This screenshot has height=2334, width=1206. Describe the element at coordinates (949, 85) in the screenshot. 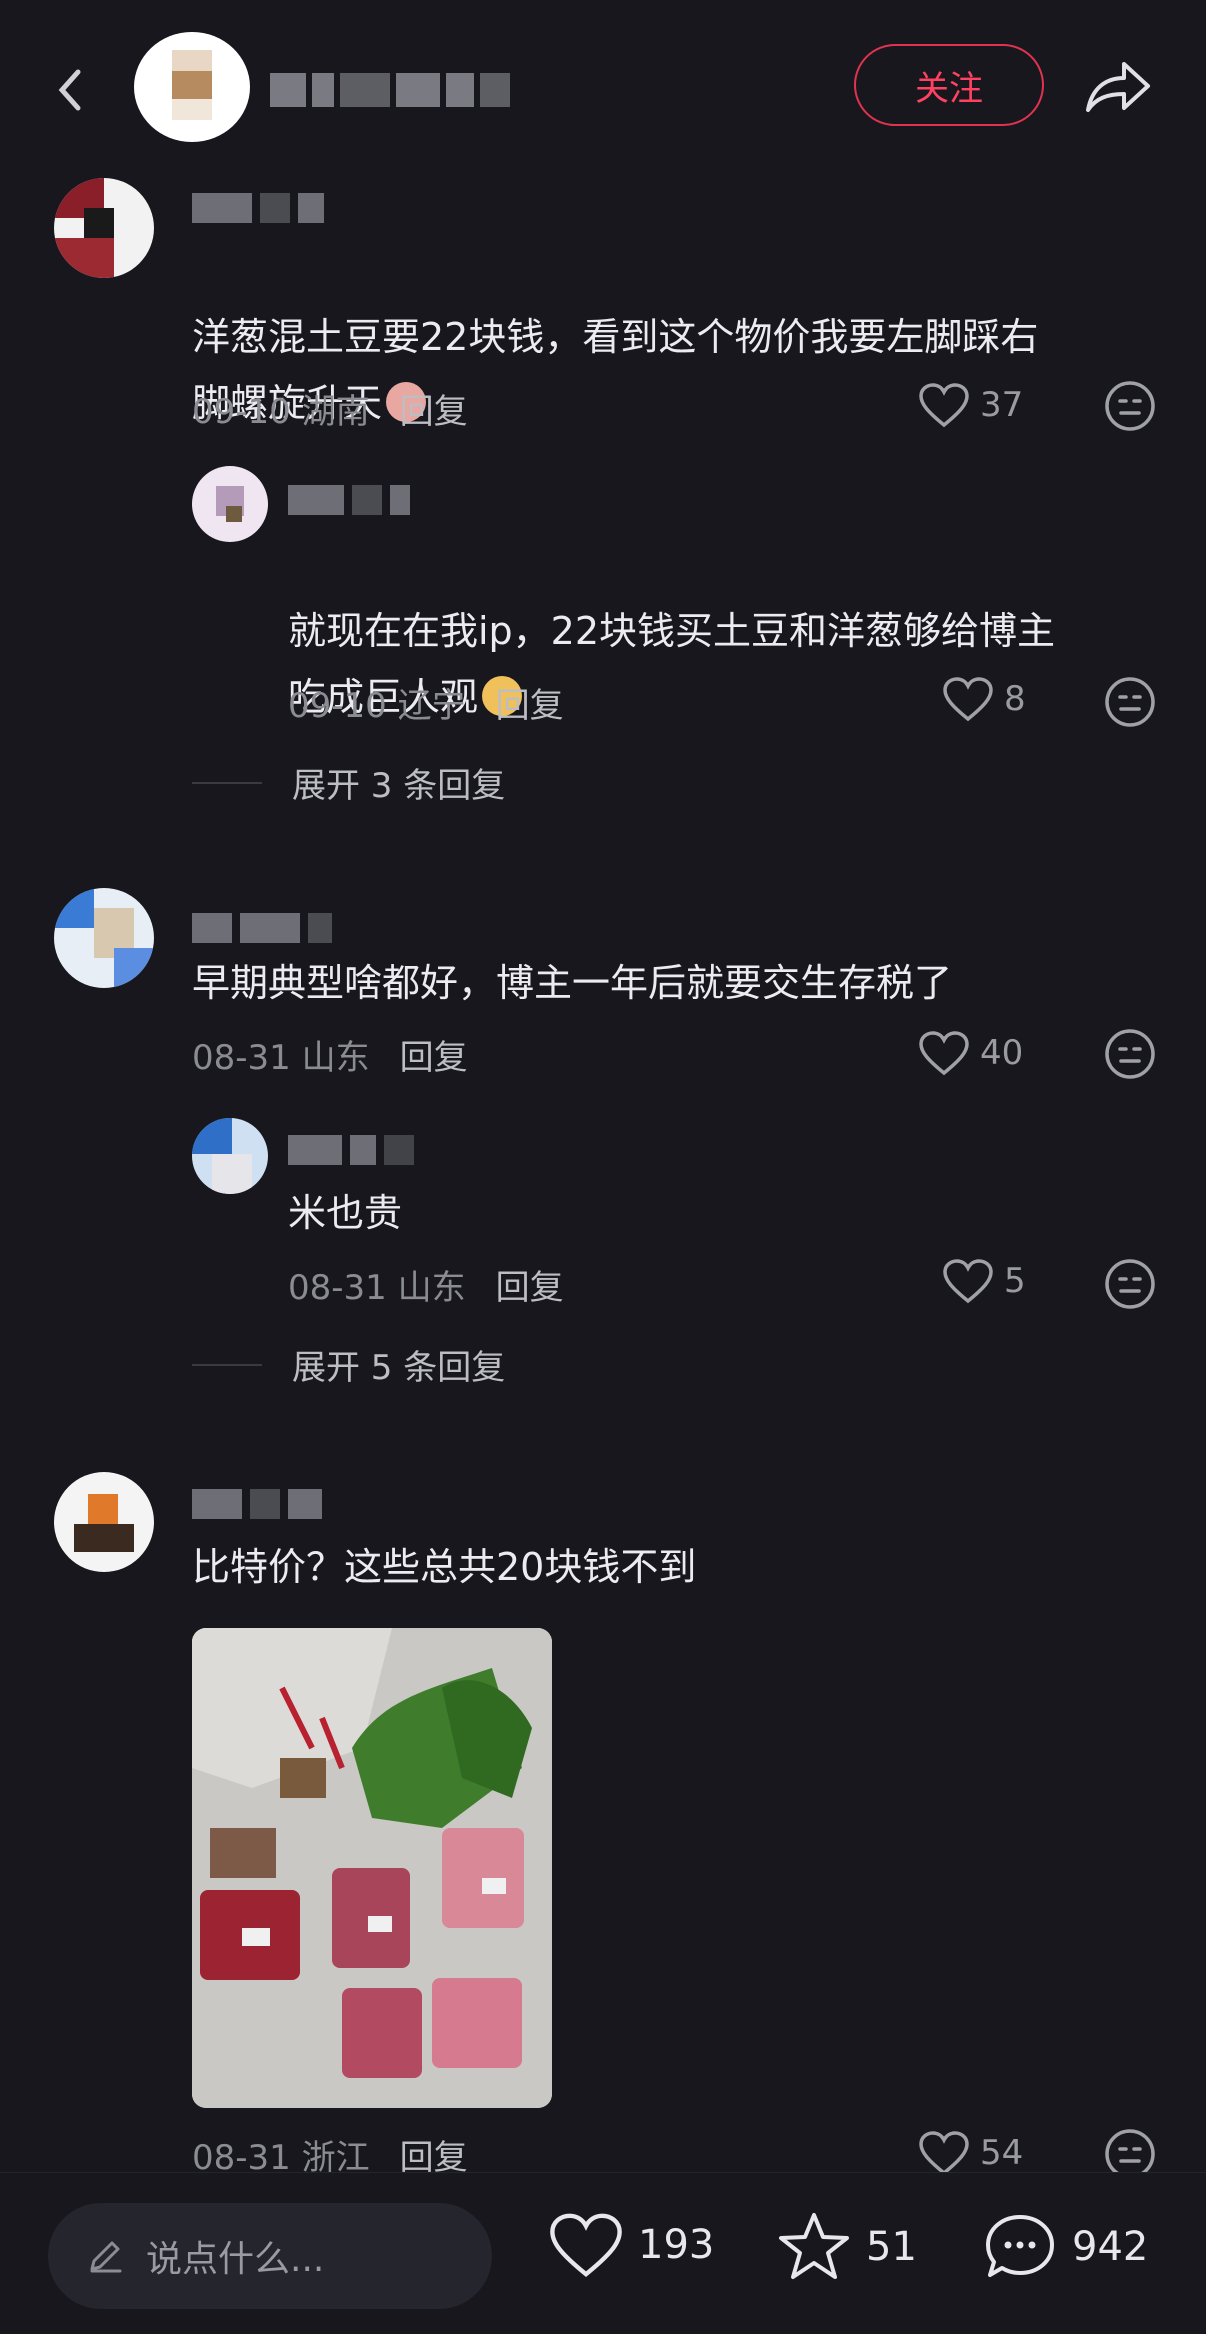

I see `follow-button: 关注` at that location.